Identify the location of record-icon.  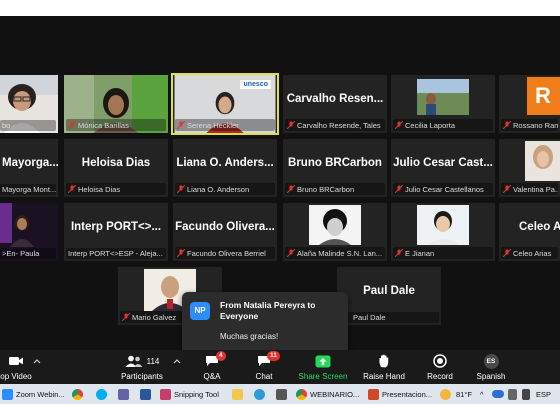
(440, 361).